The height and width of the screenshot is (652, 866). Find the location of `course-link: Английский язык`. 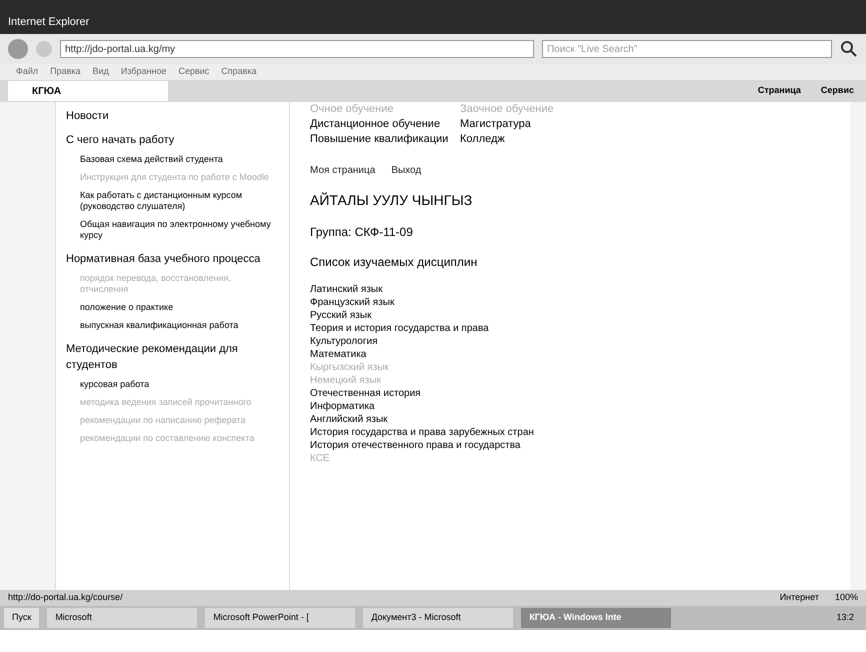

course-link: Английский язык is located at coordinates (349, 419).